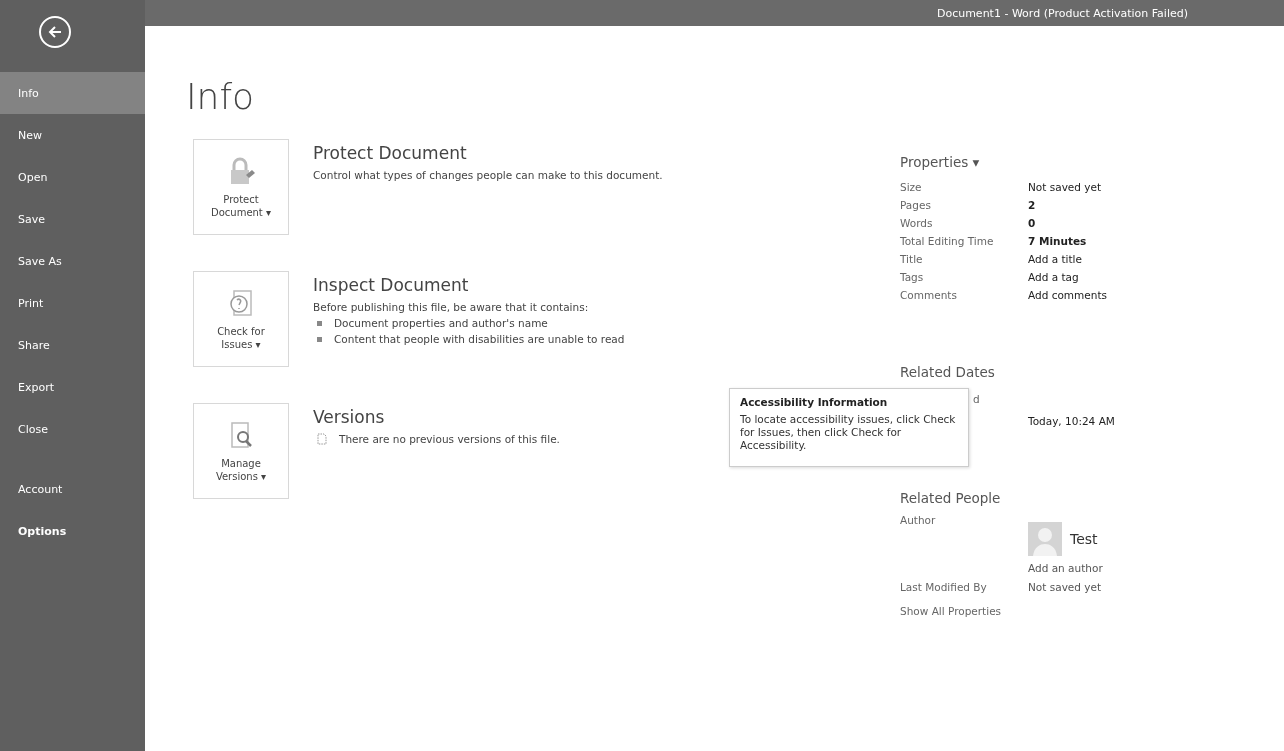 The height and width of the screenshot is (751, 1284). Describe the element at coordinates (1062, 13) in the screenshot. I see `window-title: Document1 - Word (Product Activation Failed)` at that location.